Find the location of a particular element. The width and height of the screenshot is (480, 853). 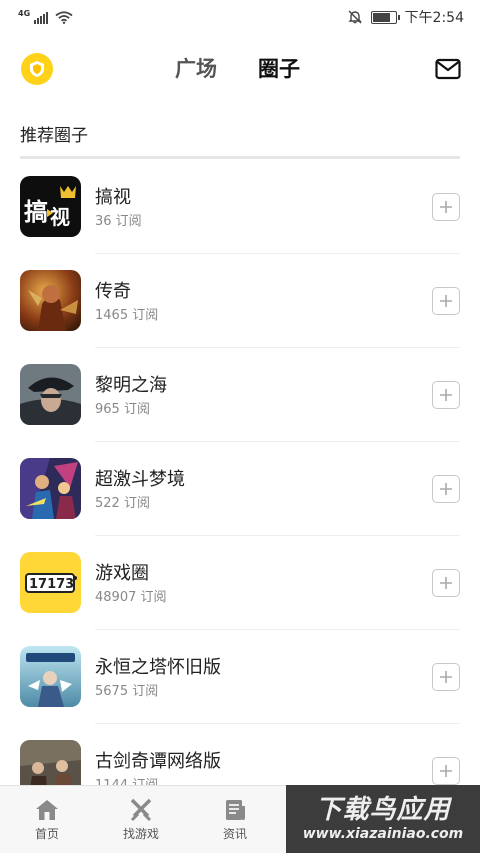

clock: 下午2:54 is located at coordinates (434, 18).